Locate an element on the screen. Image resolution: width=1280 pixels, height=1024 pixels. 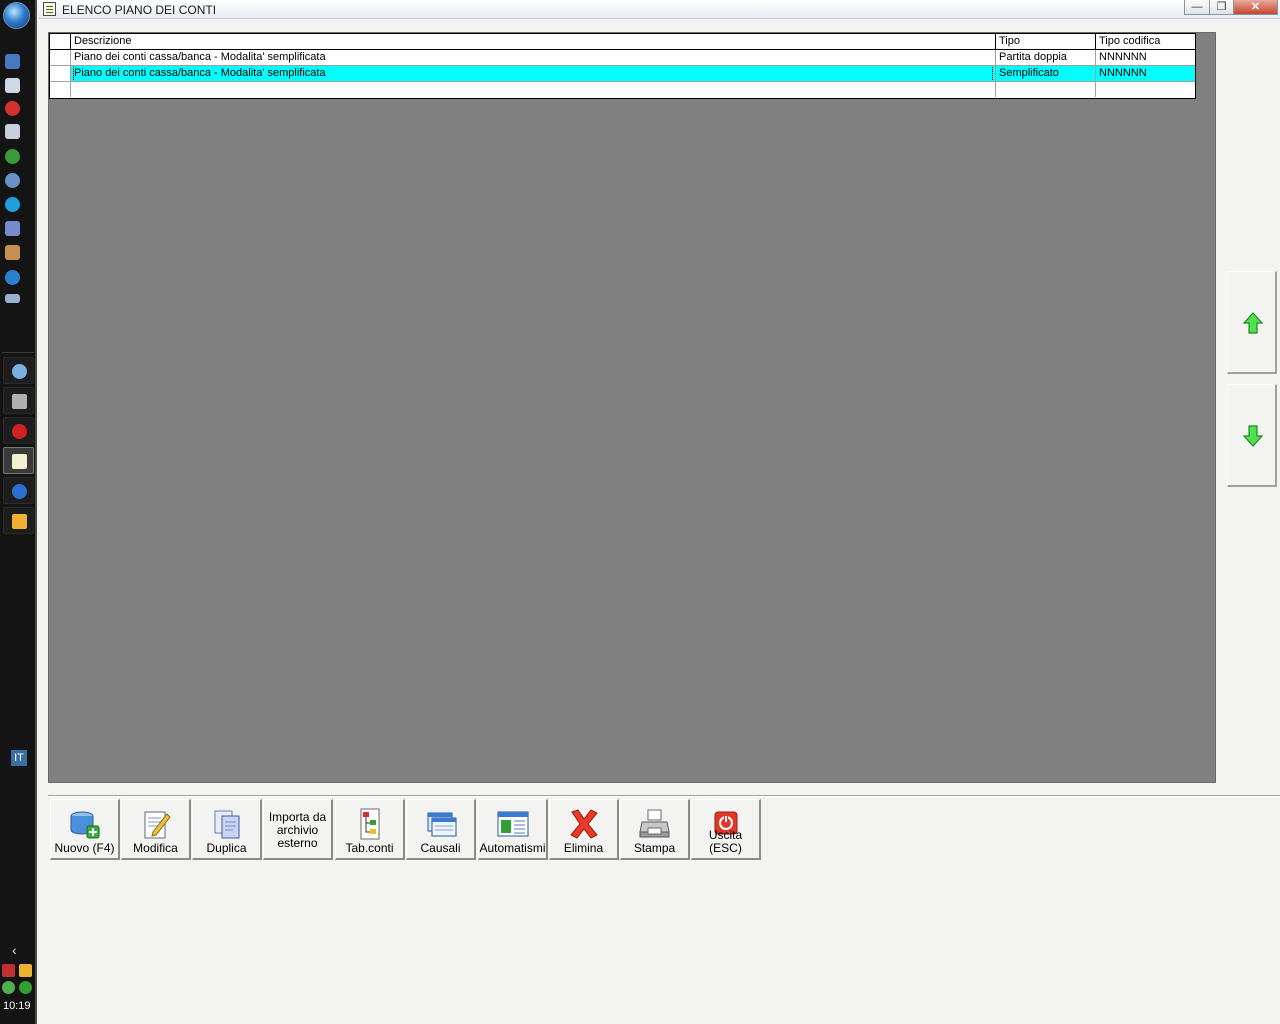
importa-label: Importa da archivio esterno is located at coordinates (297, 830).